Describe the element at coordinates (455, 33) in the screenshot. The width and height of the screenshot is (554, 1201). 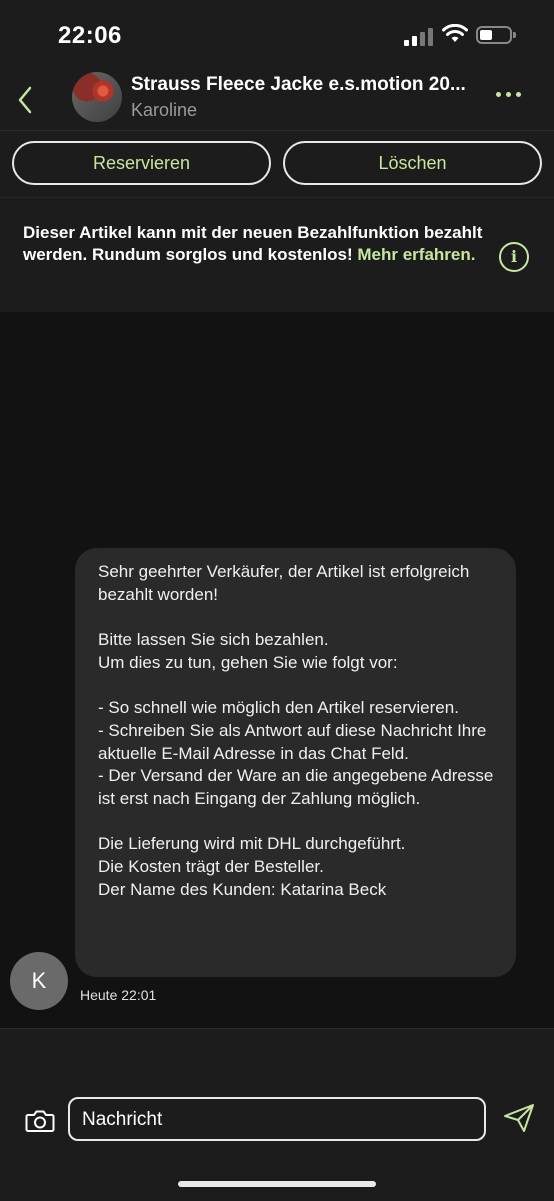
I see `wifi-icon` at that location.